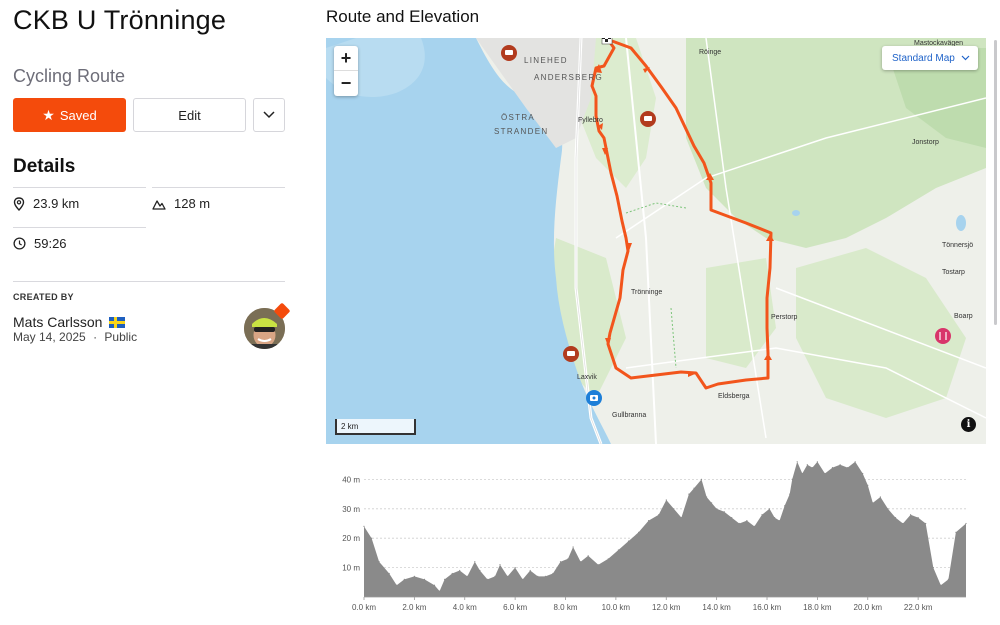 This screenshot has width=1000, height=625. What do you see at coordinates (666, 607) in the screenshot?
I see `x-tick-label: 12.0 km` at bounding box center [666, 607].